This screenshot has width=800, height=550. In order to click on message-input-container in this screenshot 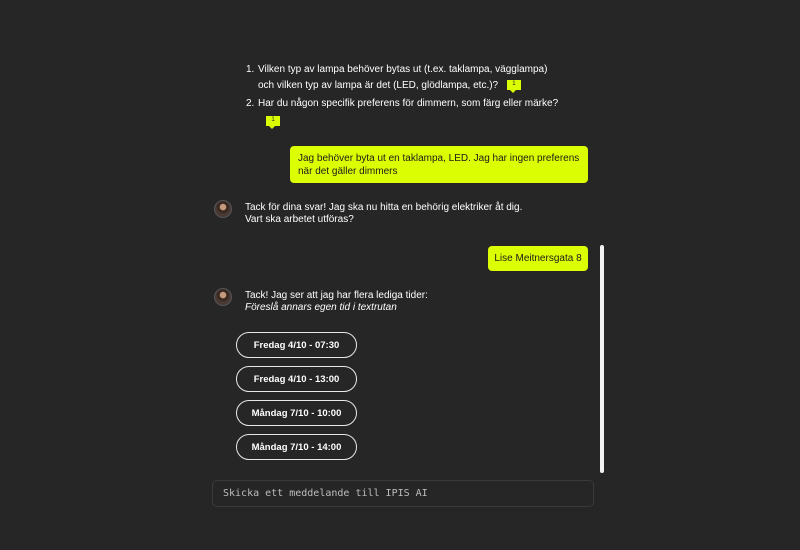, I will do `click(403, 493)`.